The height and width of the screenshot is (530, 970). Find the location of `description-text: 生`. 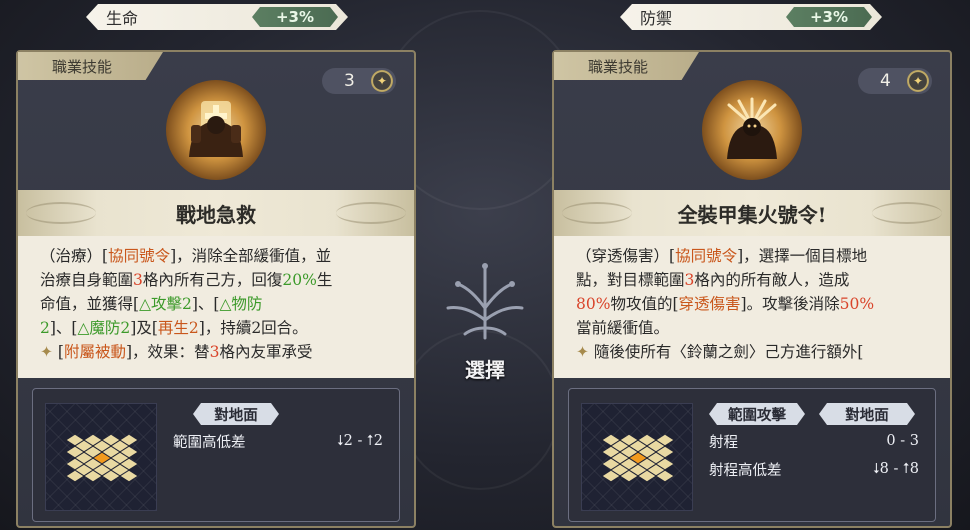

description-text: 生 is located at coordinates (324, 280).